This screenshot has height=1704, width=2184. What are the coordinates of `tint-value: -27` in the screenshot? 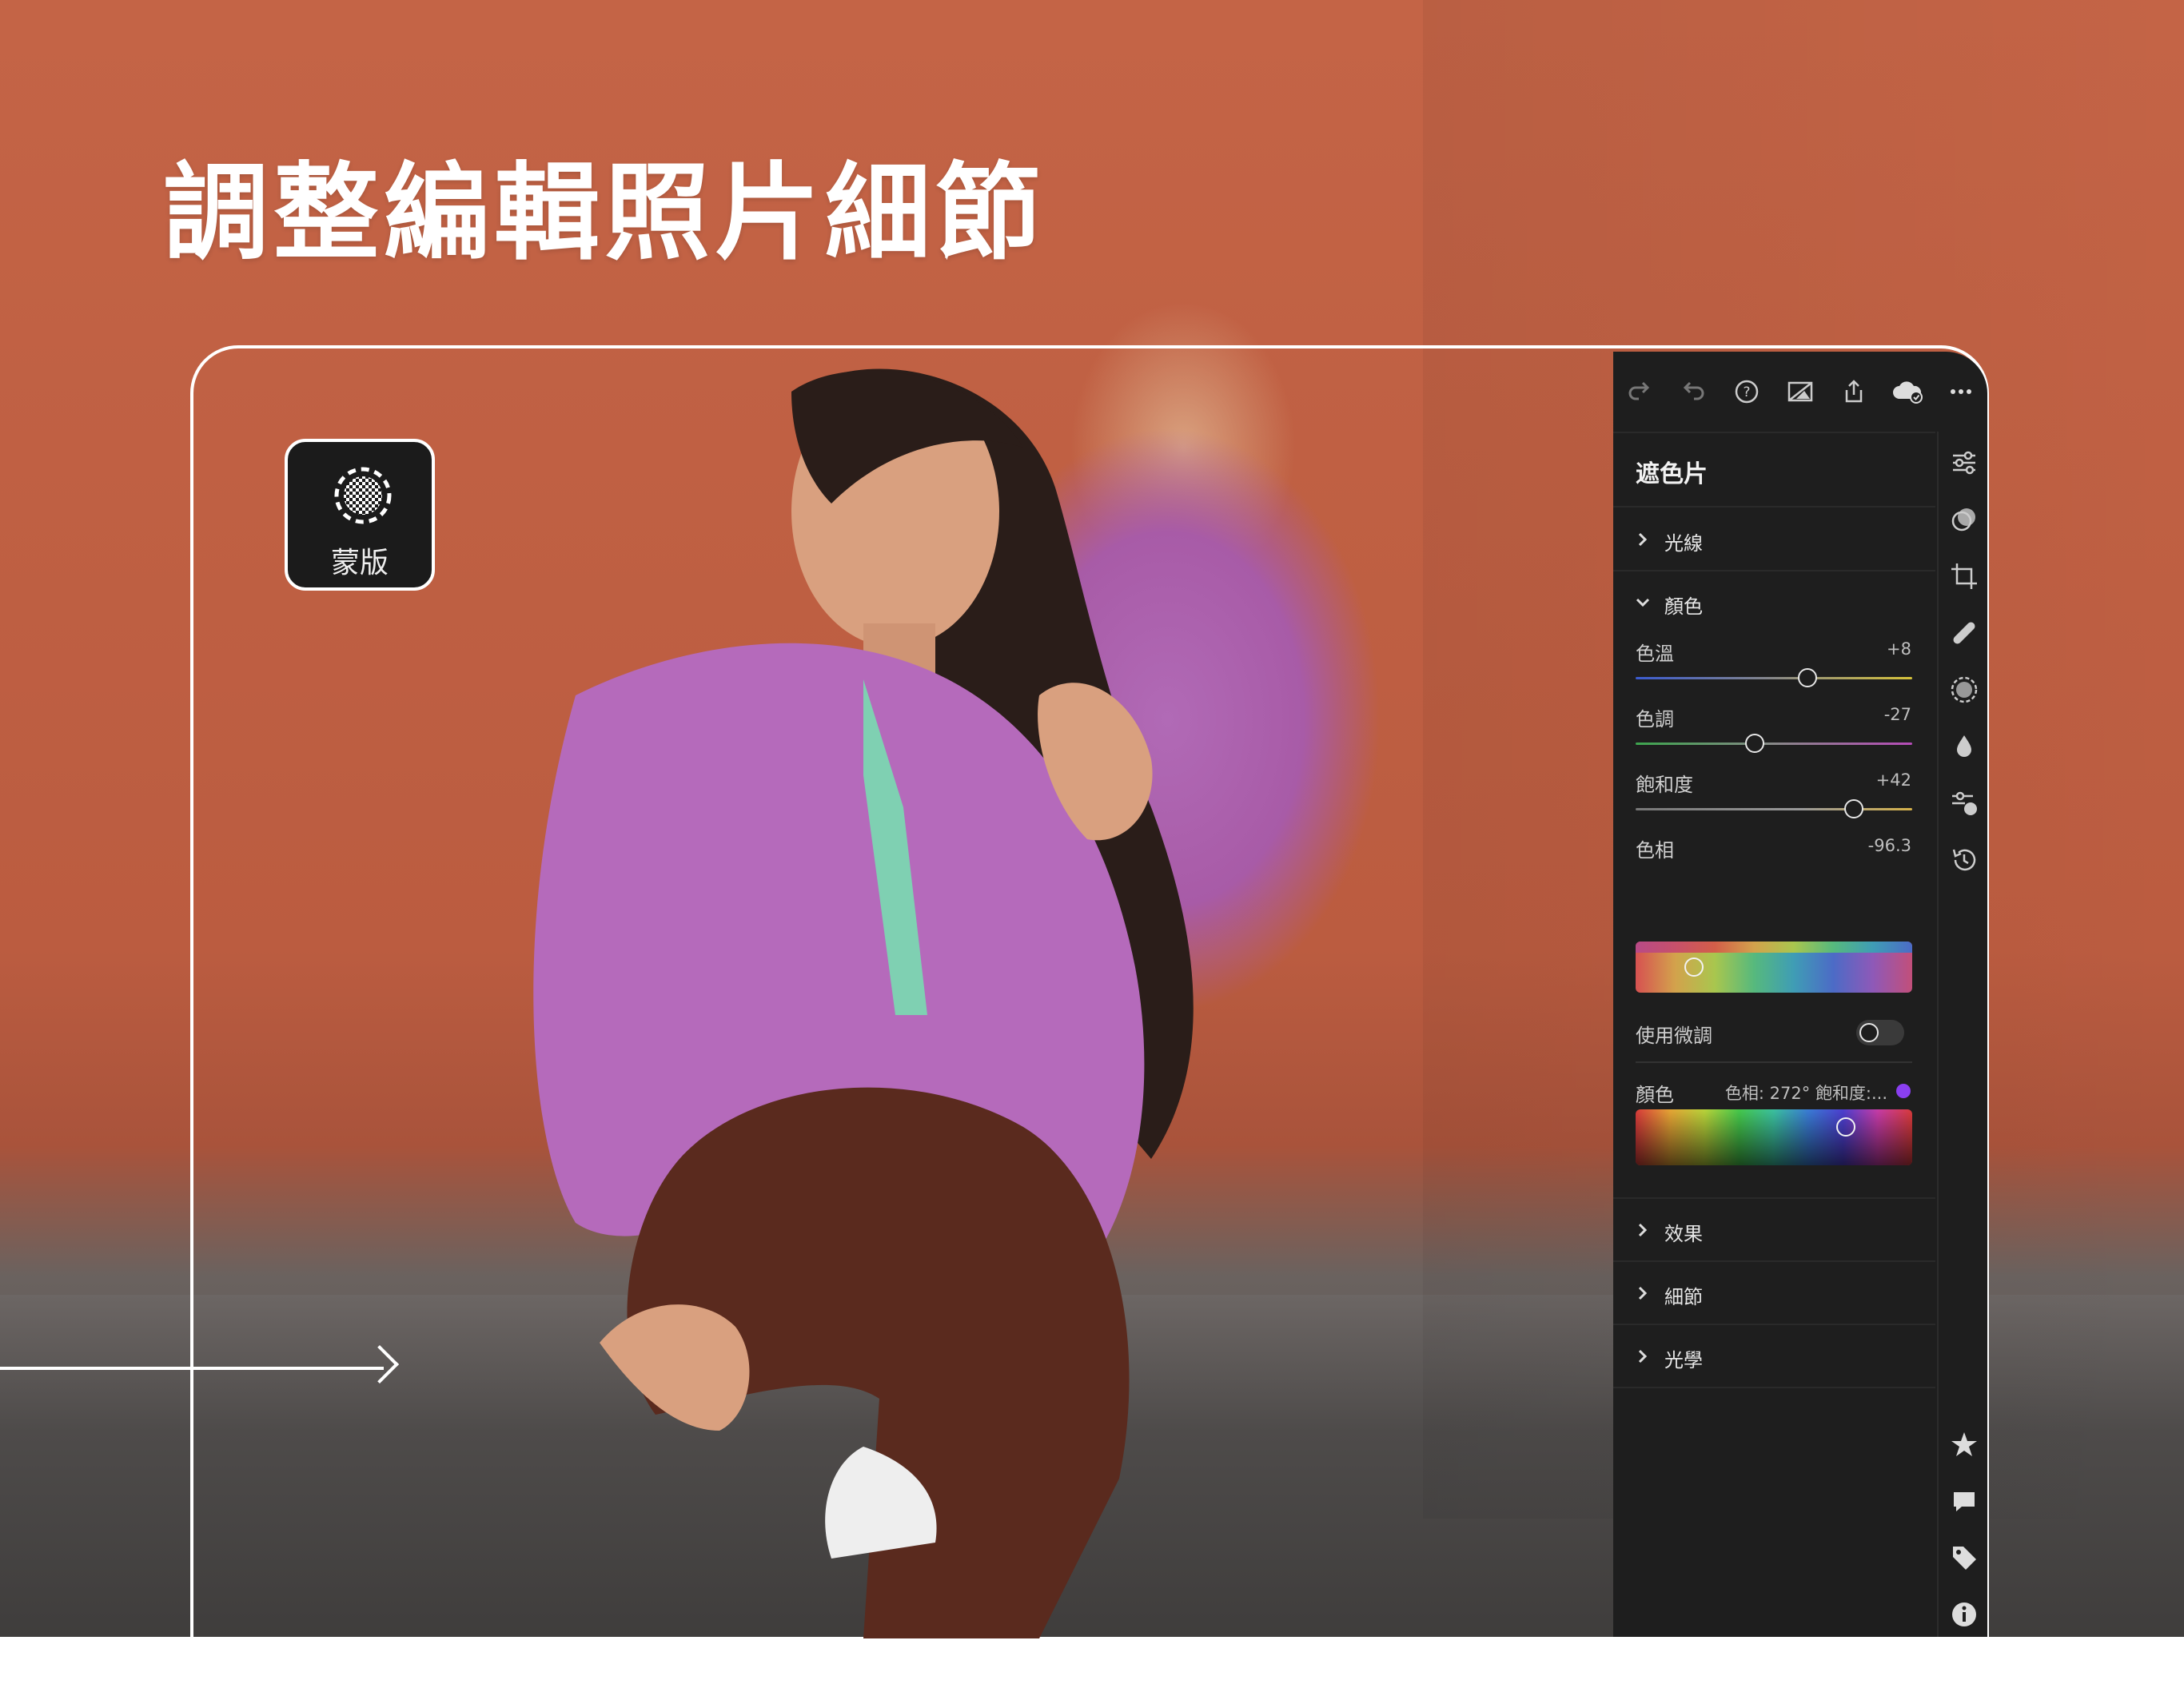 It's located at (1897, 714).